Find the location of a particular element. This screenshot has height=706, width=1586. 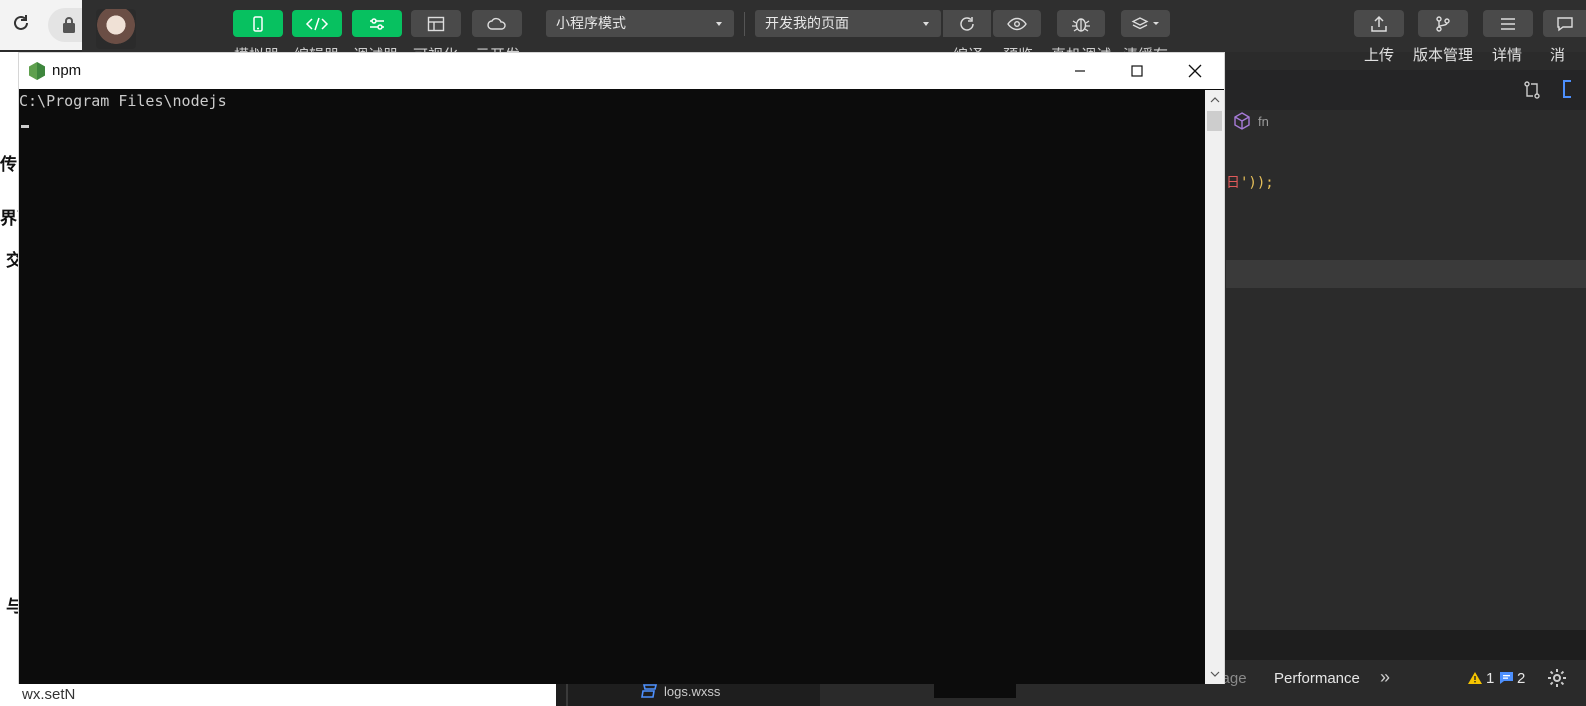

code-line: 日')); is located at coordinates (1250, 182).